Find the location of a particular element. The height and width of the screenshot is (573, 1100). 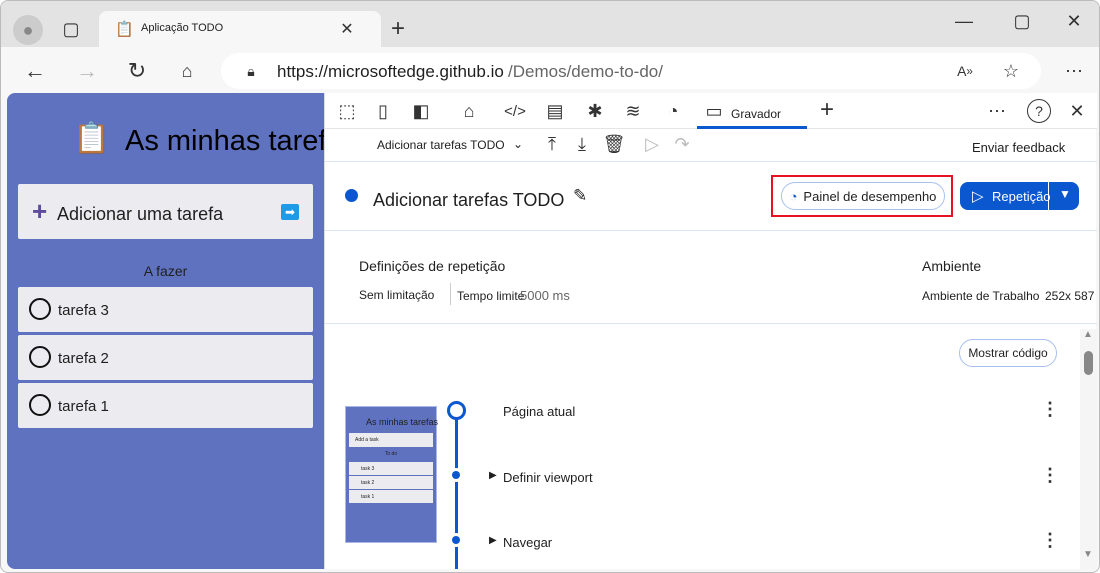

edit-pencil-icon: ✎ is located at coordinates (580, 196).